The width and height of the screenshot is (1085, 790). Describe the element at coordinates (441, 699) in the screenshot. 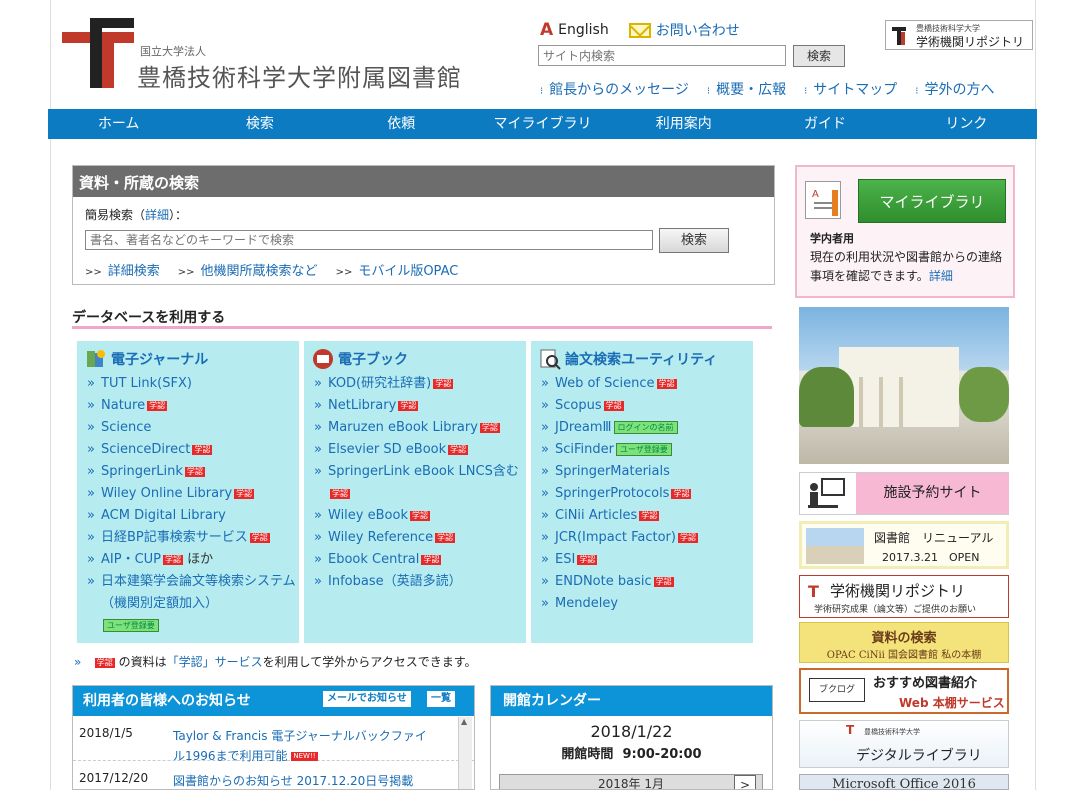

I see `notices-list-button: 一覧` at that location.